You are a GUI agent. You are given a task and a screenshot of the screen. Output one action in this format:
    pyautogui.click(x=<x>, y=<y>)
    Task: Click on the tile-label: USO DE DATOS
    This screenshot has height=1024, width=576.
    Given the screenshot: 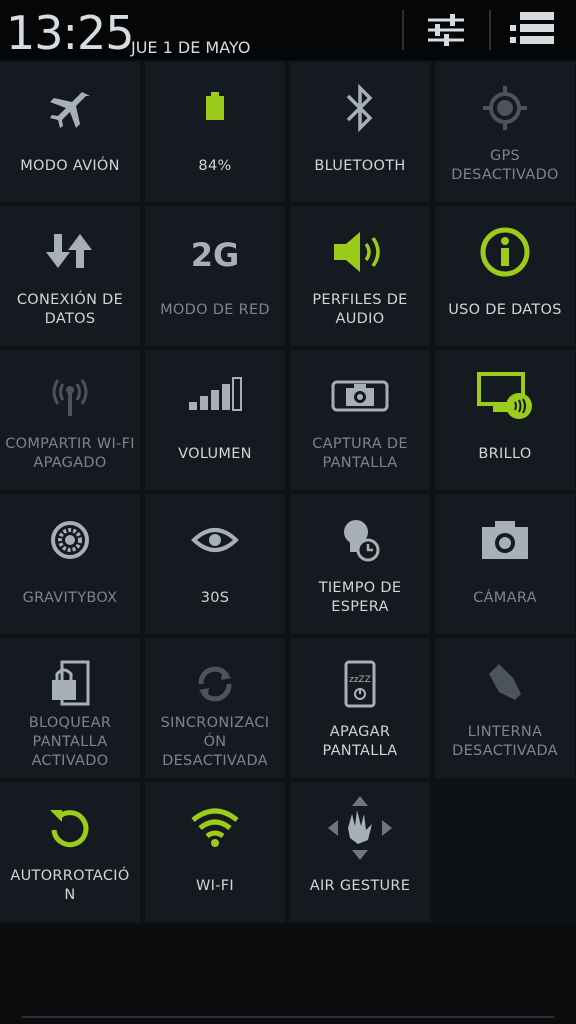 What is the action you would take?
    pyautogui.click(x=505, y=309)
    